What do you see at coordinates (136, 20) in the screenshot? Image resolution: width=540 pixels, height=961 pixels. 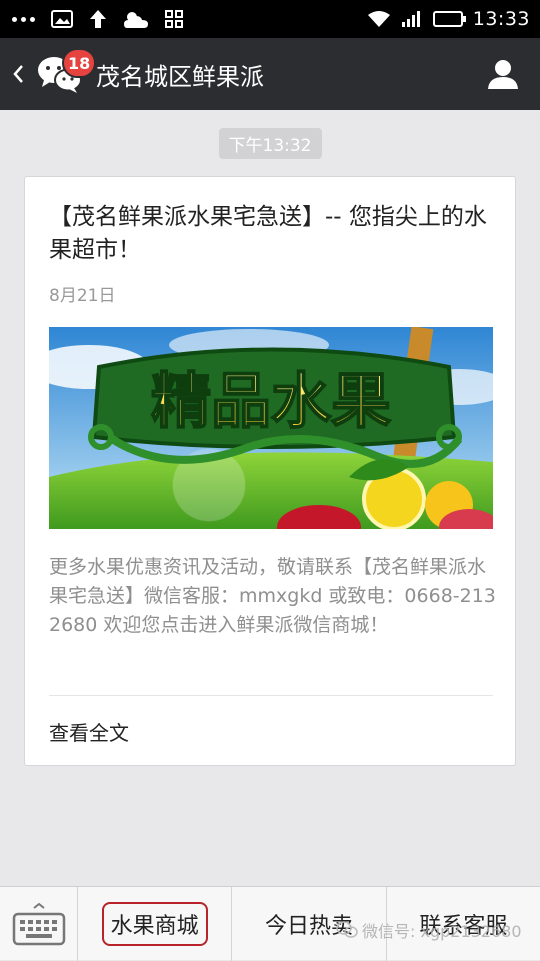 I see `weather-cloud-icon` at bounding box center [136, 20].